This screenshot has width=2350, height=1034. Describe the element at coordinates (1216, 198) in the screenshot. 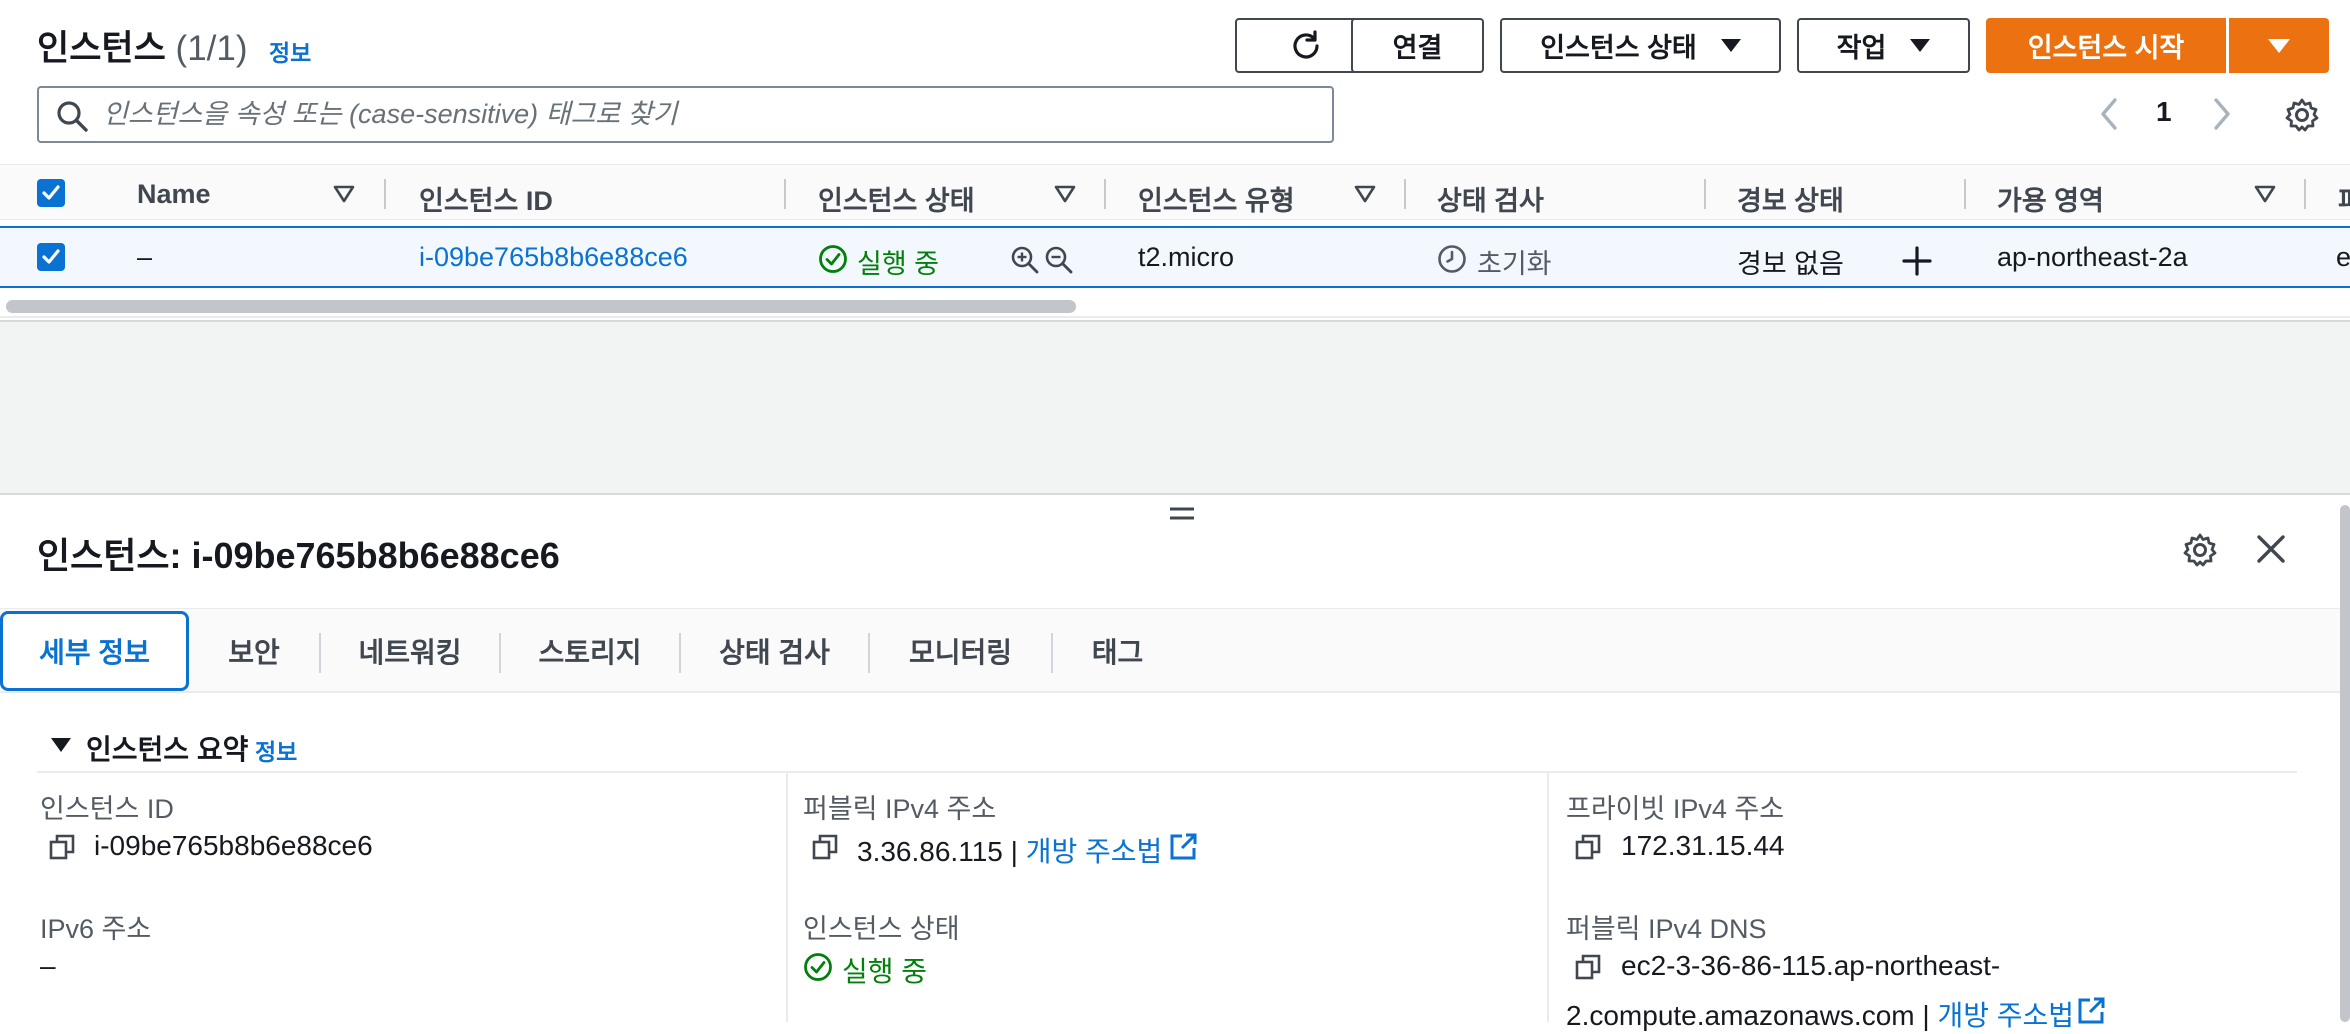

I see `column-header-instance-type: 인스턴스 유형` at that location.